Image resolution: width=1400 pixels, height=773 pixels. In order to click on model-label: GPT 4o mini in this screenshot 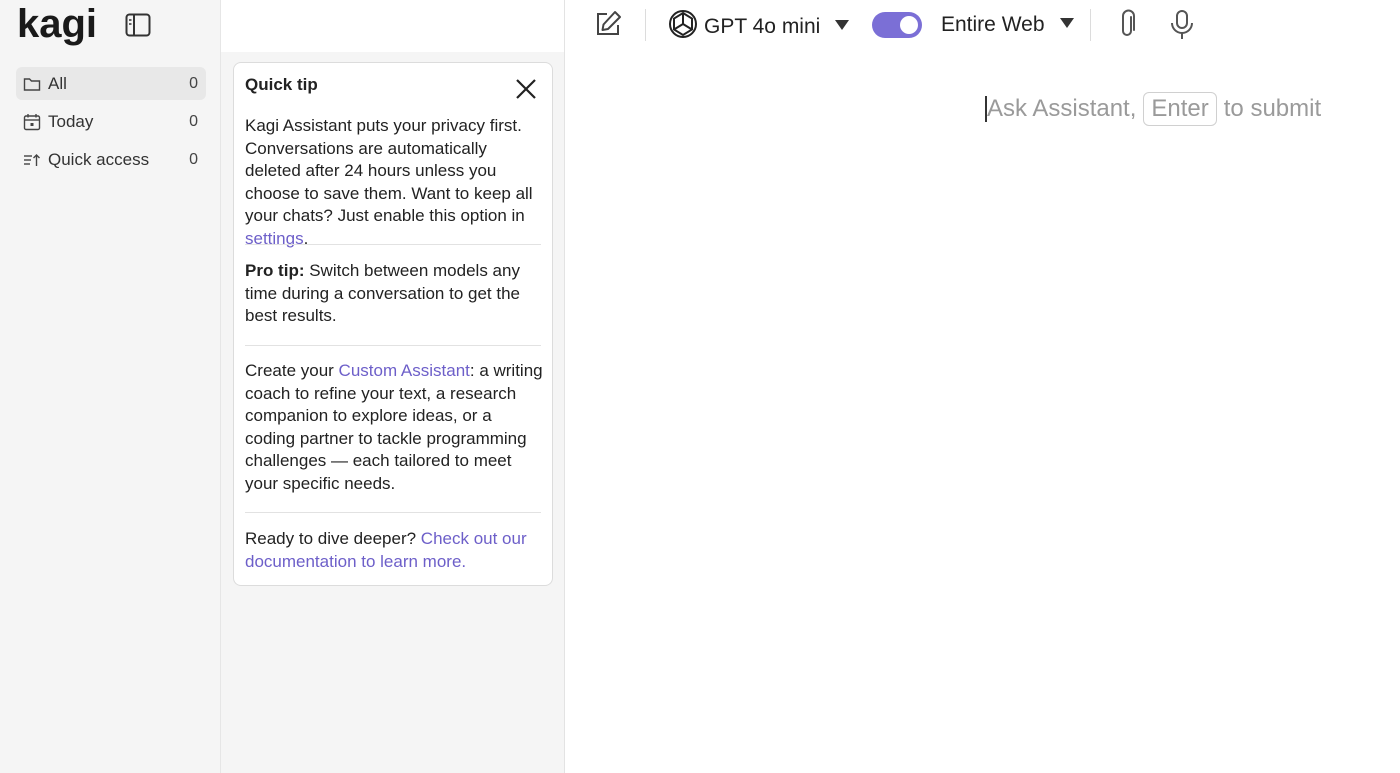, I will do `click(762, 26)`.